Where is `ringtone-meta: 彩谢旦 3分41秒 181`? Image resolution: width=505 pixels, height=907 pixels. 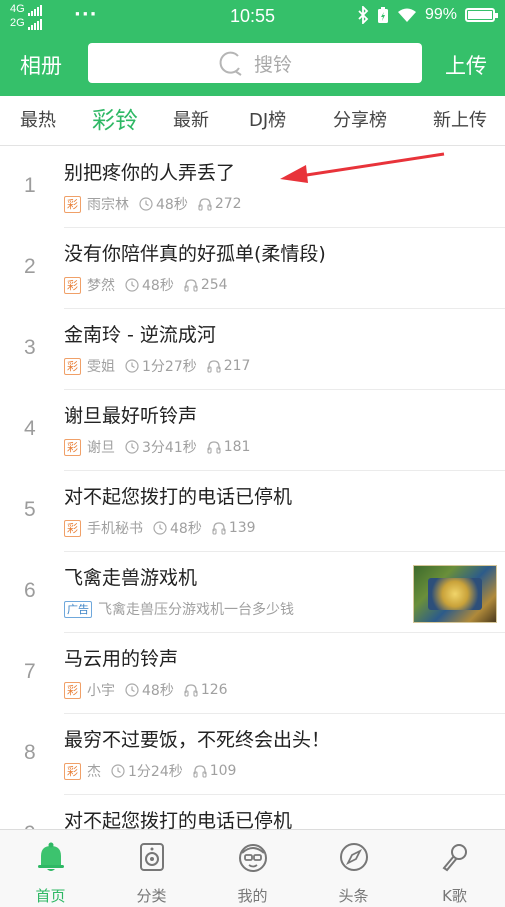
ringtone-meta: 彩谢旦 3分41秒 181 is located at coordinates (162, 447).